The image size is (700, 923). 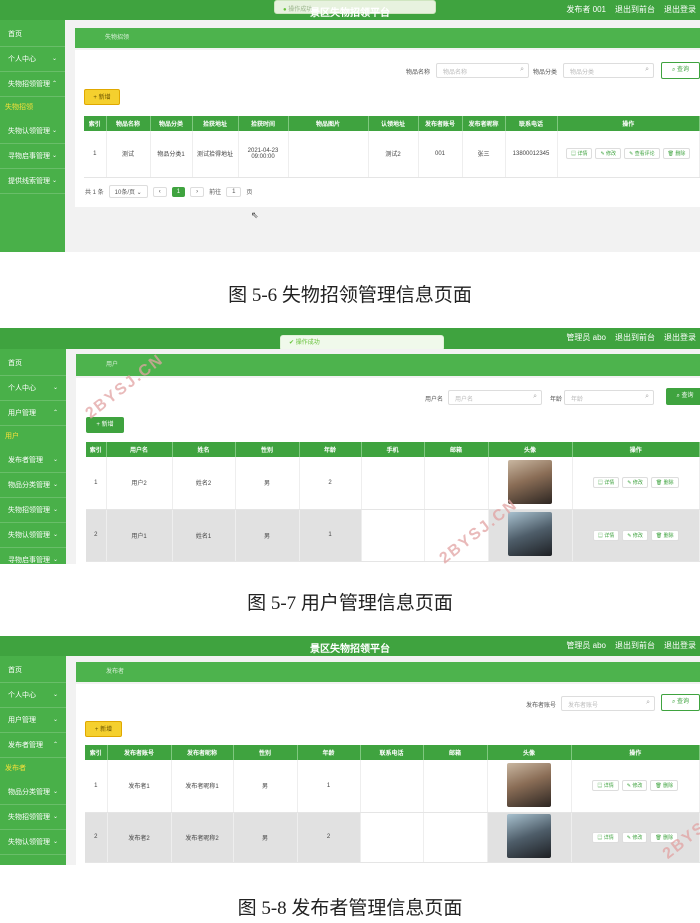 I want to click on goto-page-input: 1, so click(x=234, y=191).